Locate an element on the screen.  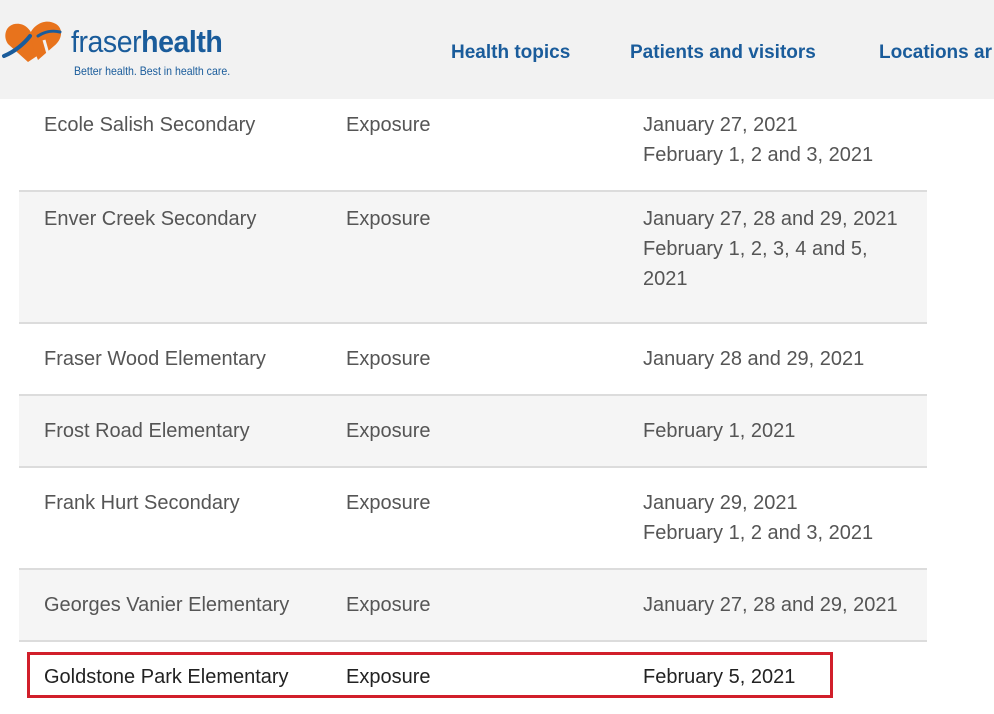
brand-tagline: Better health. Best in health care. is located at coordinates (152, 71).